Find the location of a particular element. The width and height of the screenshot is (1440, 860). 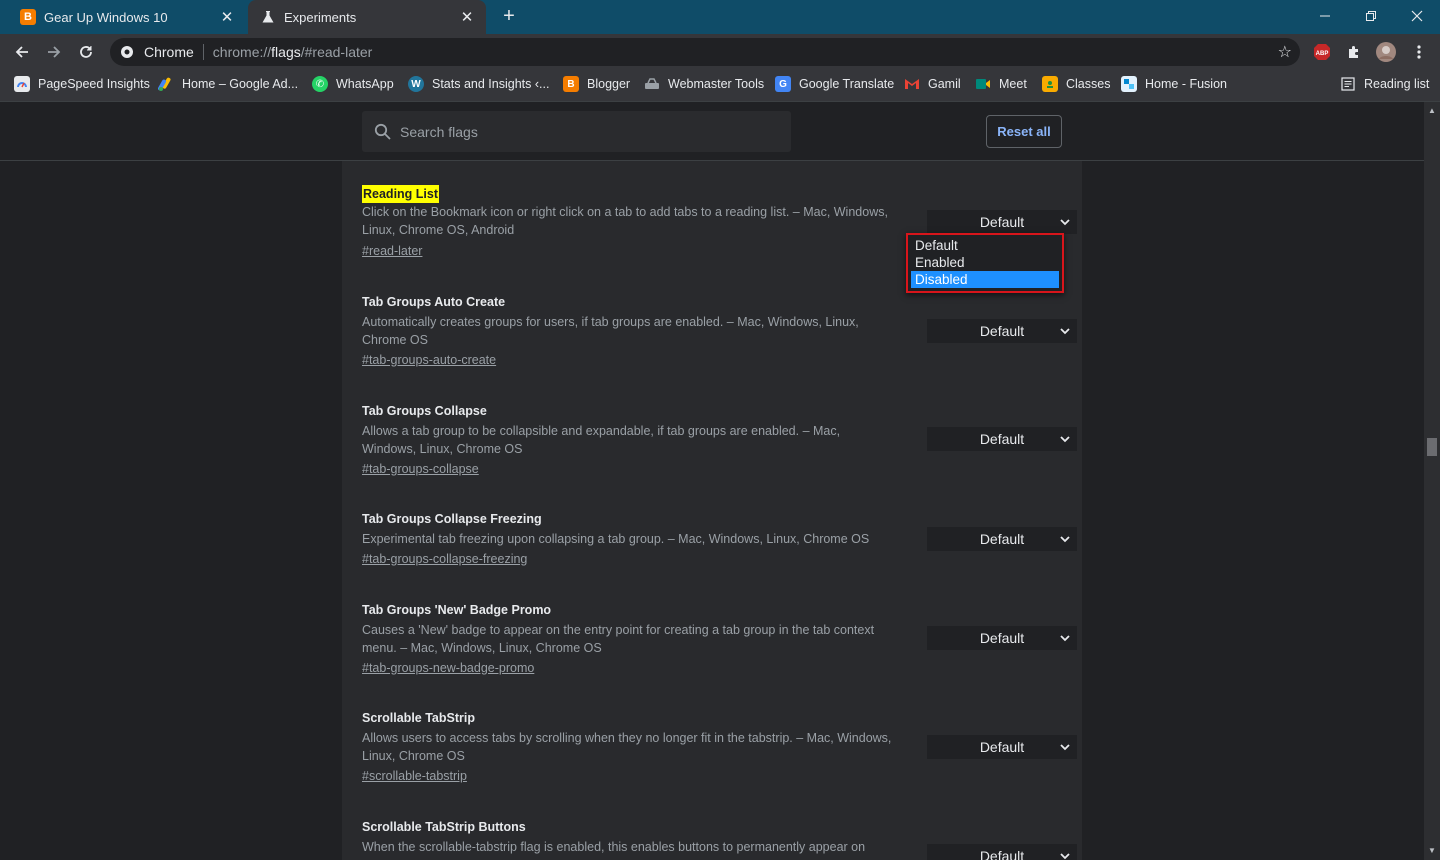

wordpress-icon: W is located at coordinates (416, 84).